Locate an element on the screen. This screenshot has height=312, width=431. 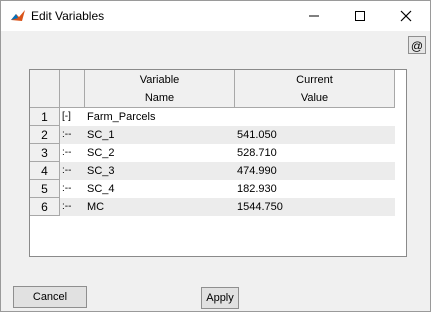
minimize-button is located at coordinates (314, 16).